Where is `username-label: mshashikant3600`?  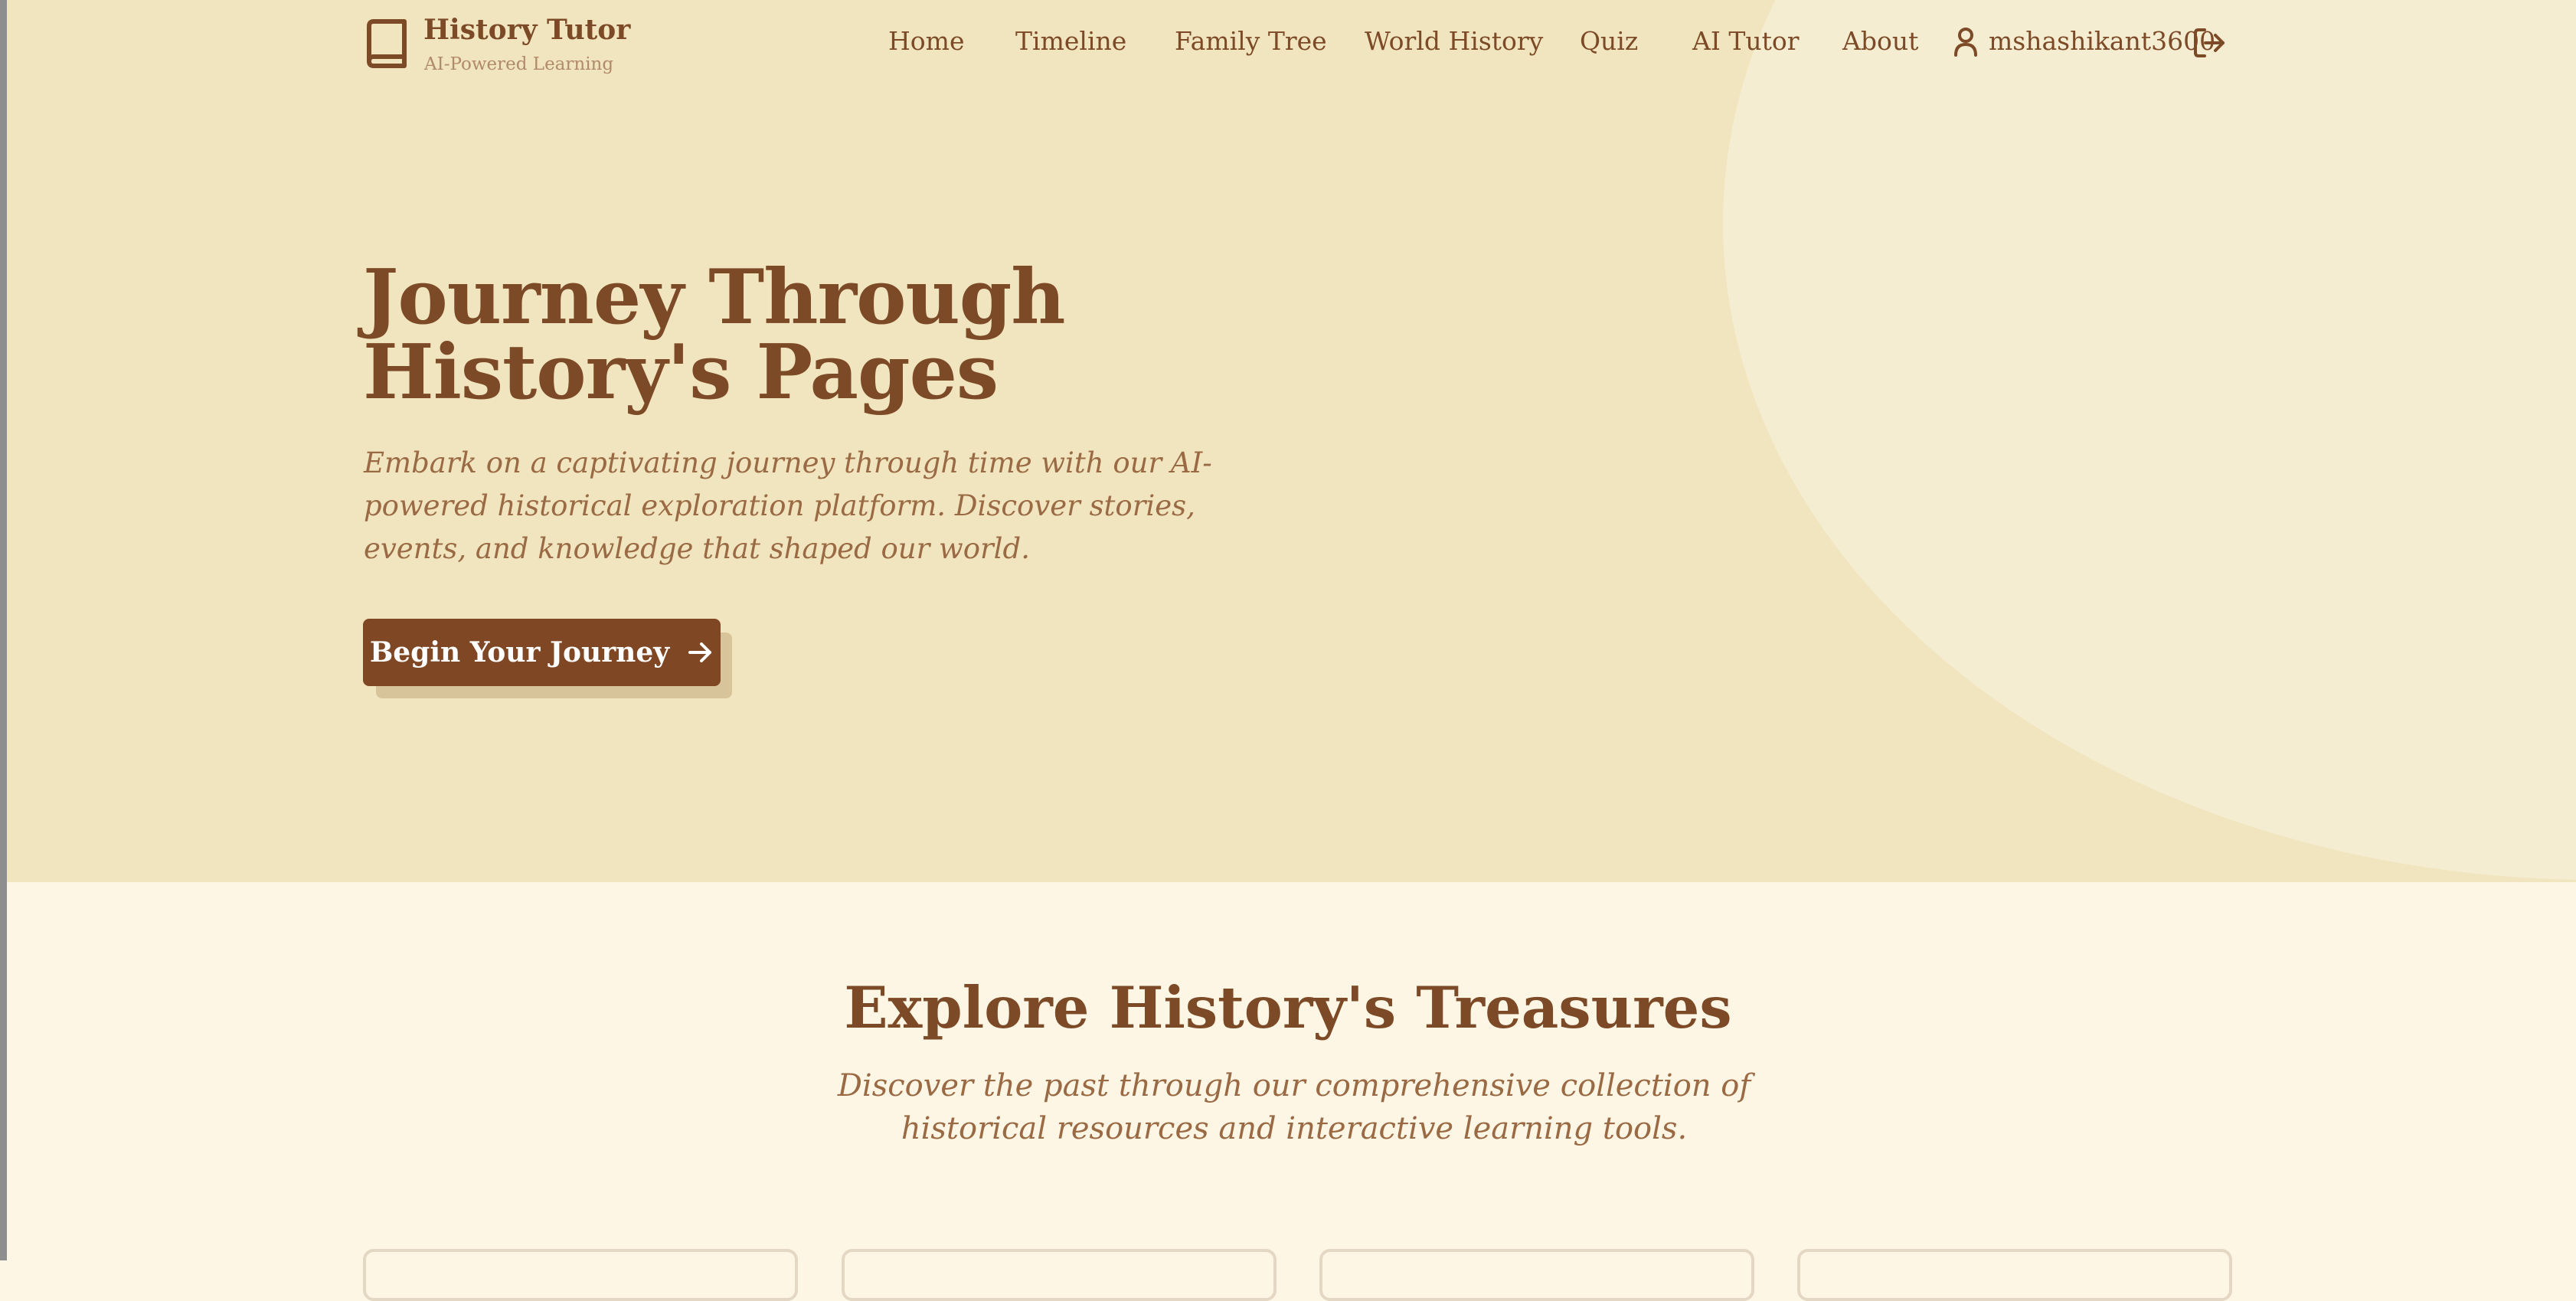 username-label: mshashikant3600 is located at coordinates (2102, 41).